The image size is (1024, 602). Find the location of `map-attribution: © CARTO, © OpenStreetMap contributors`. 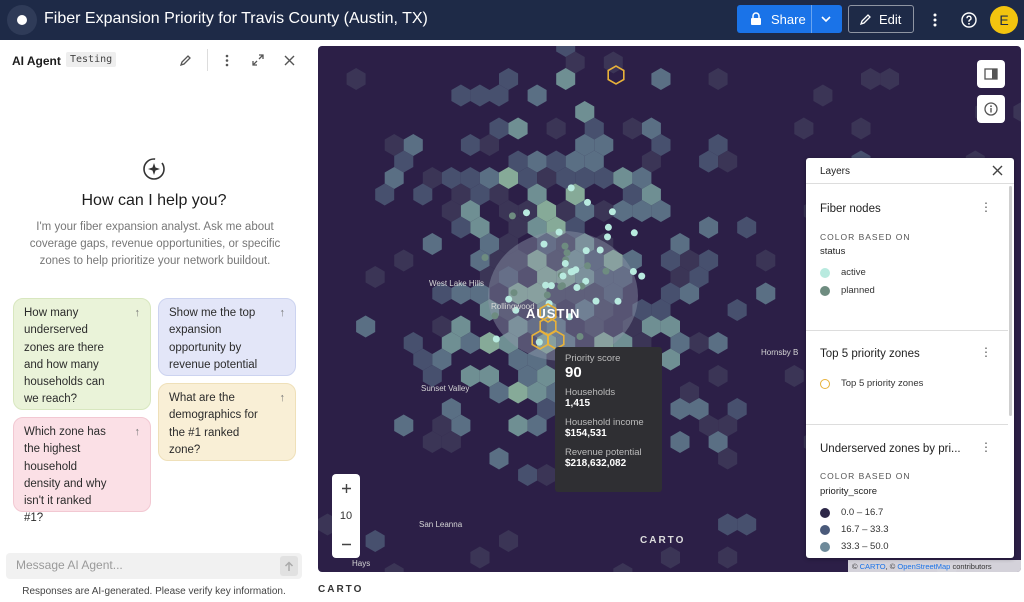

map-attribution: © CARTO, © OpenStreetMap contributors is located at coordinates (934, 566).